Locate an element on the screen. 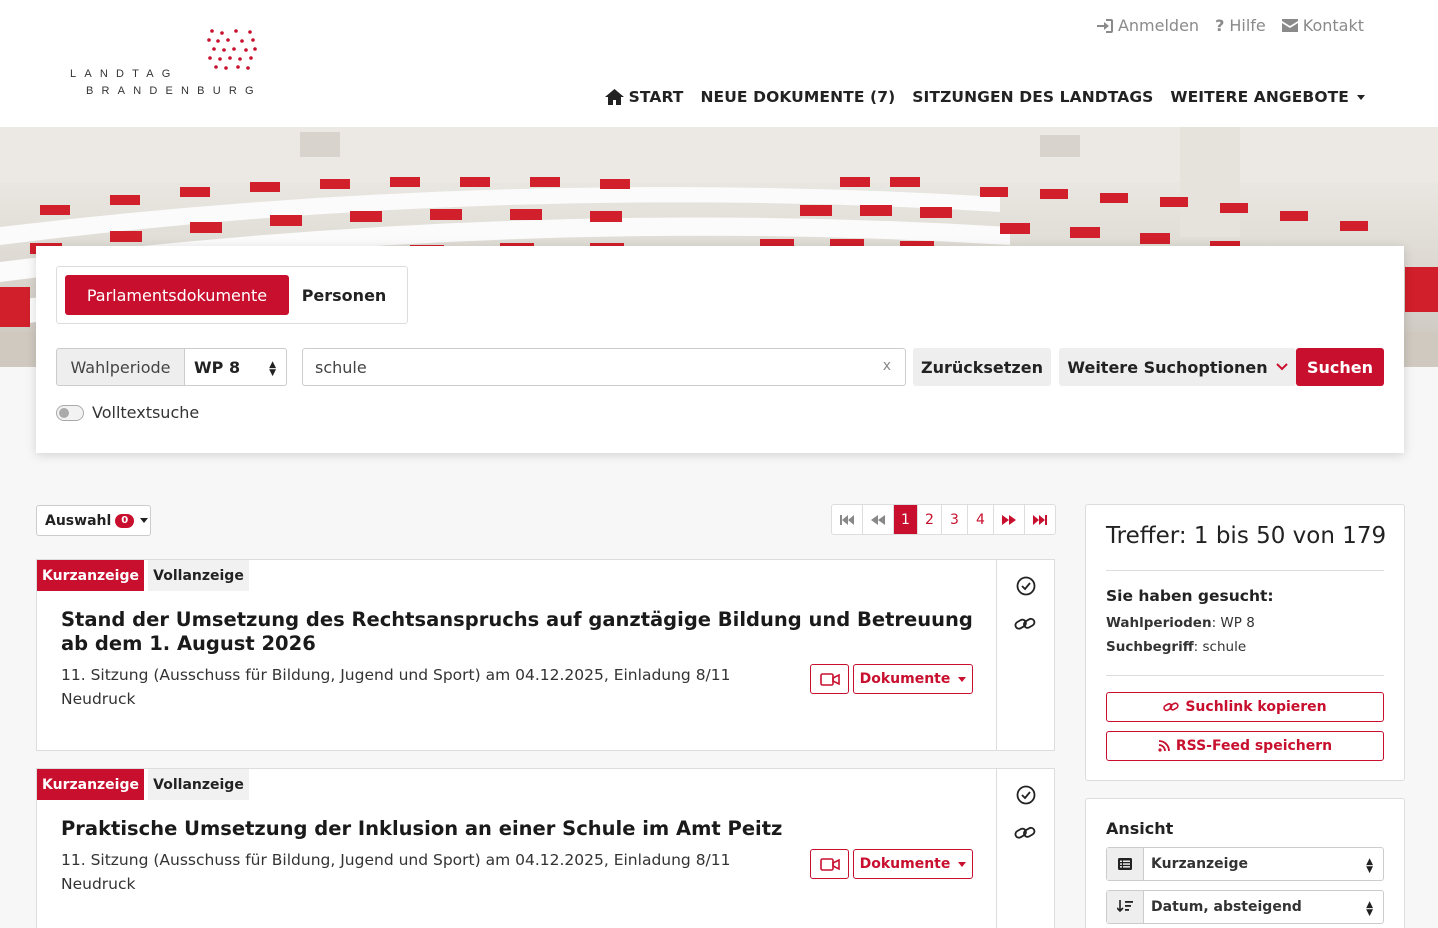 Image resolution: width=1438 pixels, height=928 pixels. nav-sessions-label: SITZUNGEN DES LANDTAGS is located at coordinates (1033, 97).